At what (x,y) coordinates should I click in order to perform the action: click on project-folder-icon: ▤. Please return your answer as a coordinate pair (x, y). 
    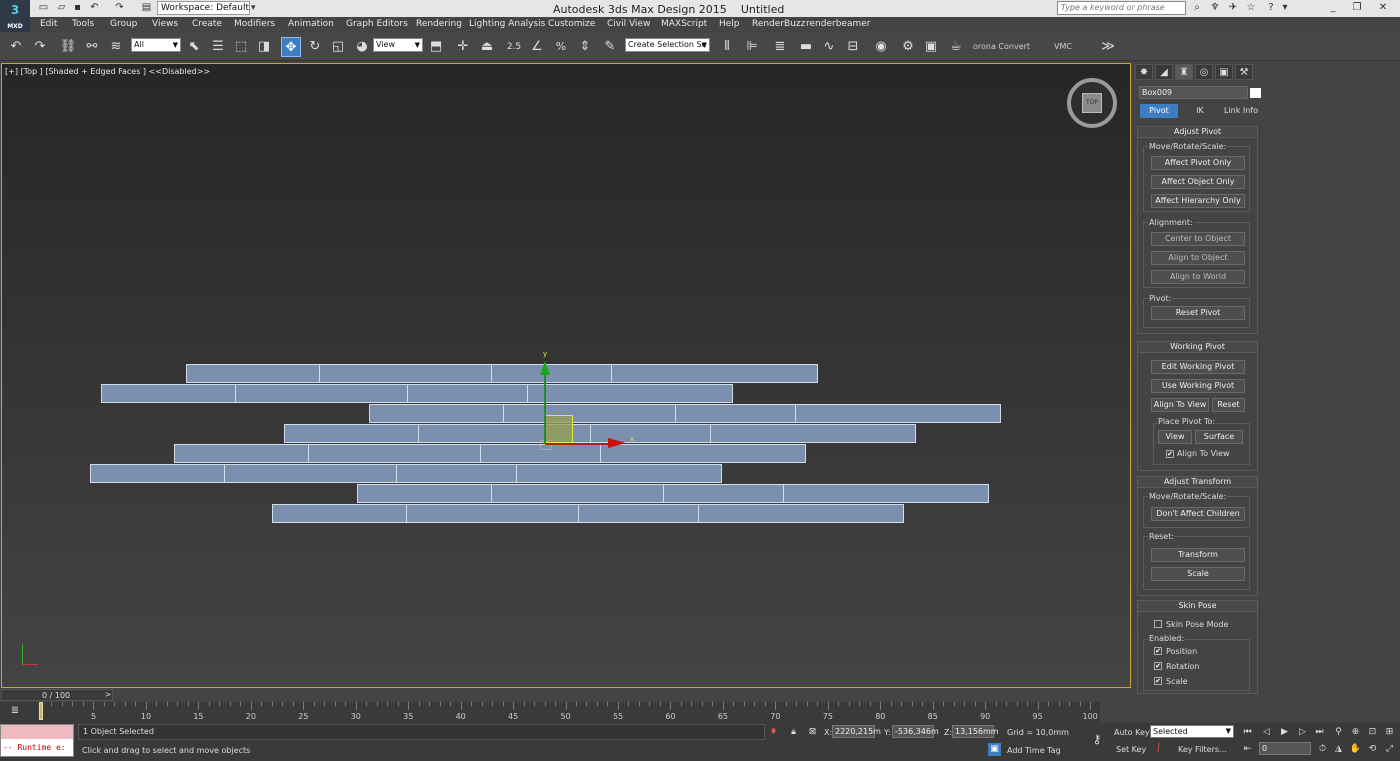
    Looking at the image, I should click on (146, 8).